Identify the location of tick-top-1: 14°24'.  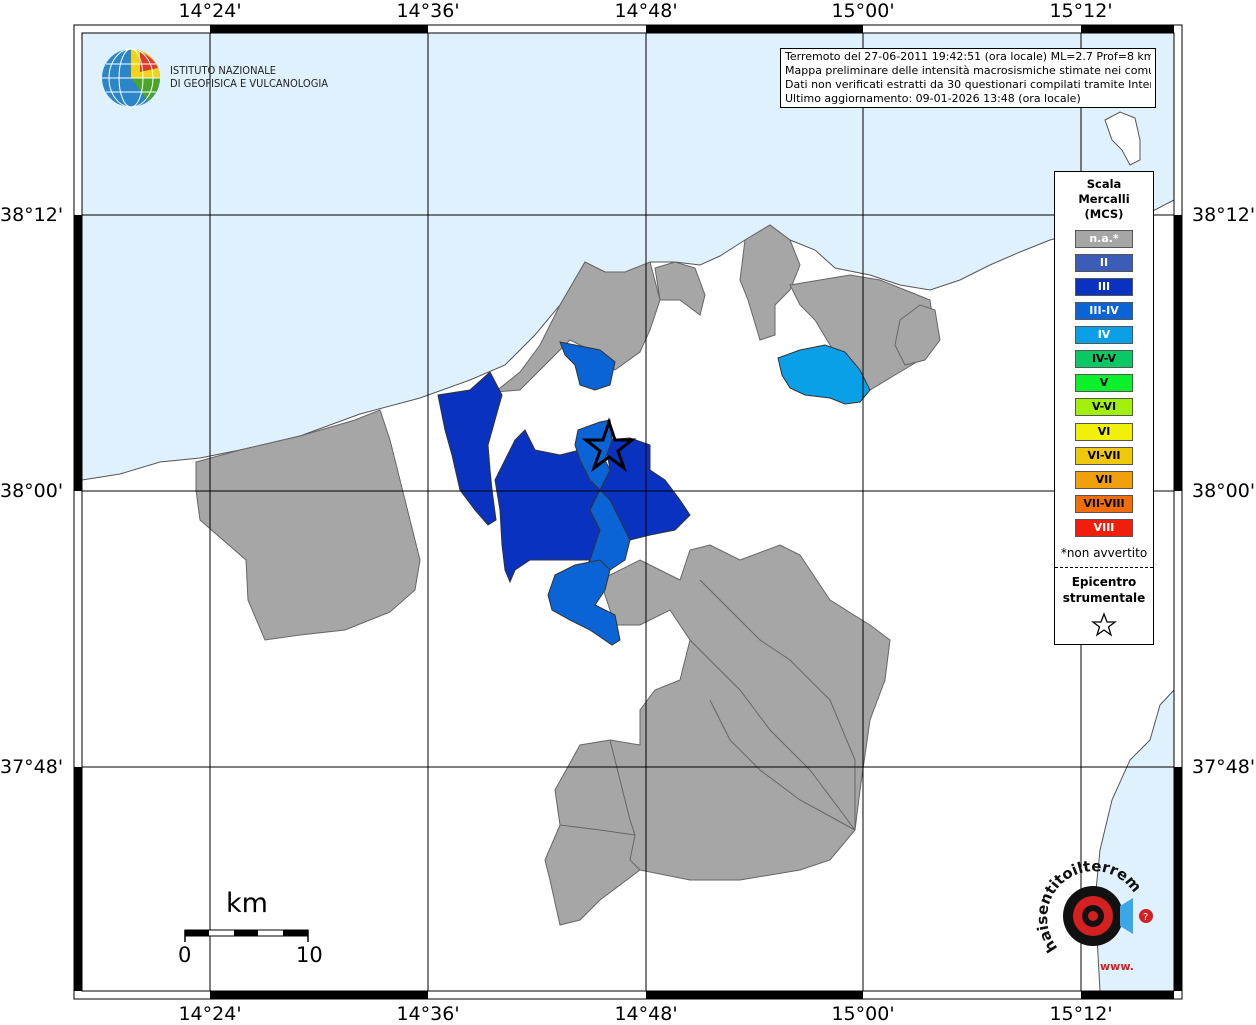
(210, 11).